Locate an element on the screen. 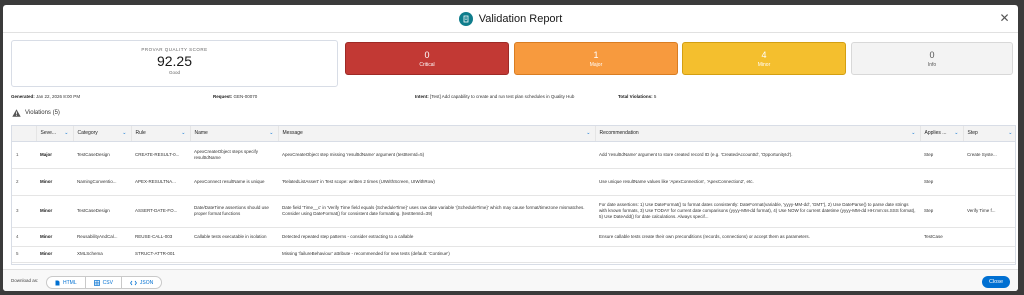  download-label: Download as: is located at coordinates (25, 280).